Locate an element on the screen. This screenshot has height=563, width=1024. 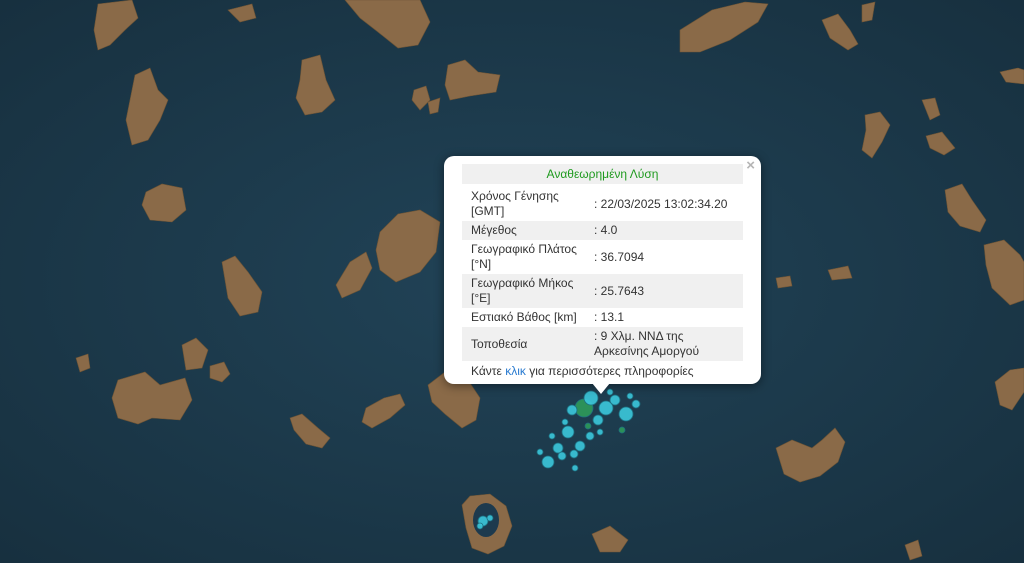
table-row: Γεωγραφικό Πλάτος [°N] : 36.7094 is located at coordinates (602, 257).